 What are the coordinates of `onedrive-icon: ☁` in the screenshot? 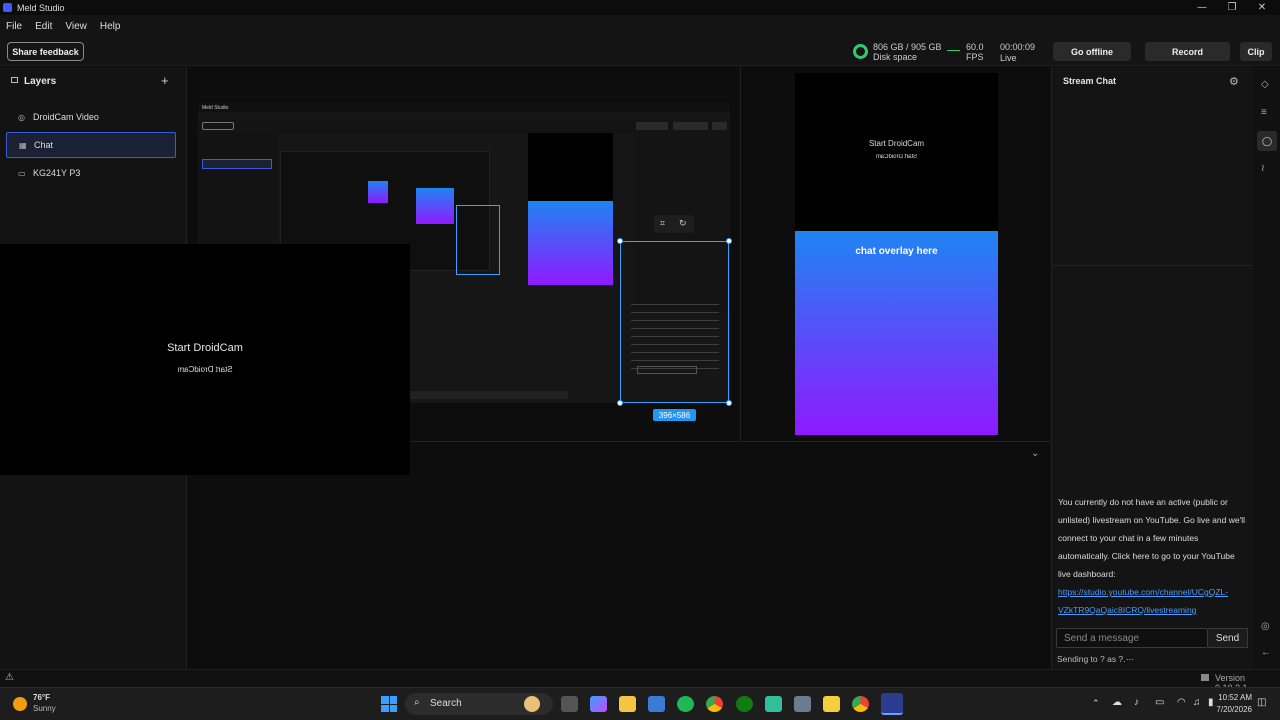 It's located at (1117, 702).